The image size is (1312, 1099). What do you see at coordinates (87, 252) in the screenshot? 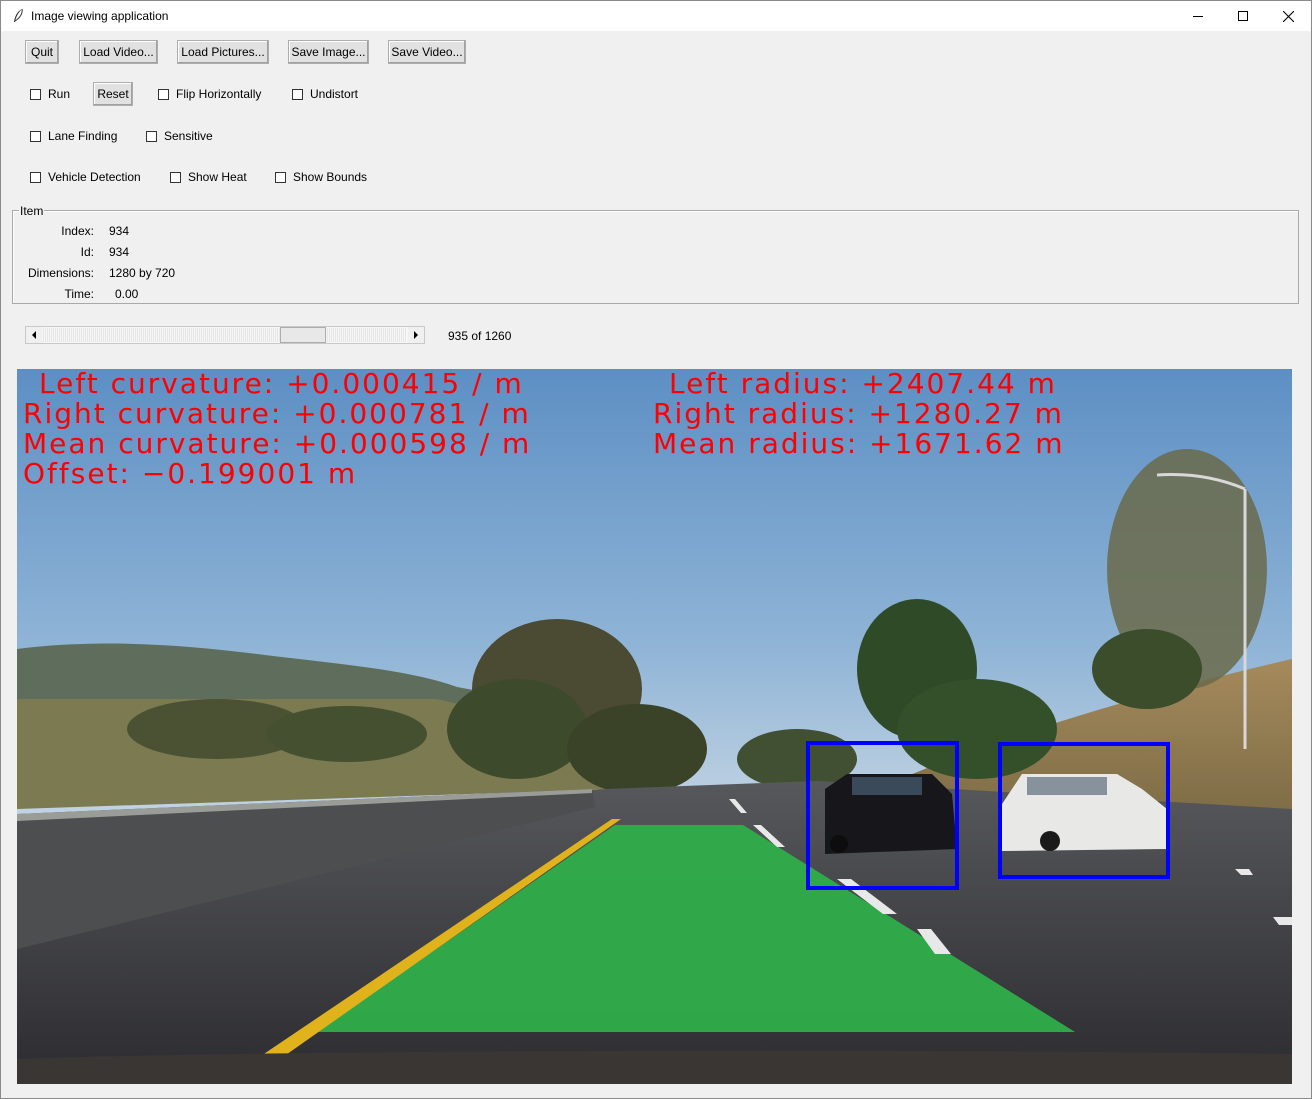
I see `id-label: Id:` at bounding box center [87, 252].